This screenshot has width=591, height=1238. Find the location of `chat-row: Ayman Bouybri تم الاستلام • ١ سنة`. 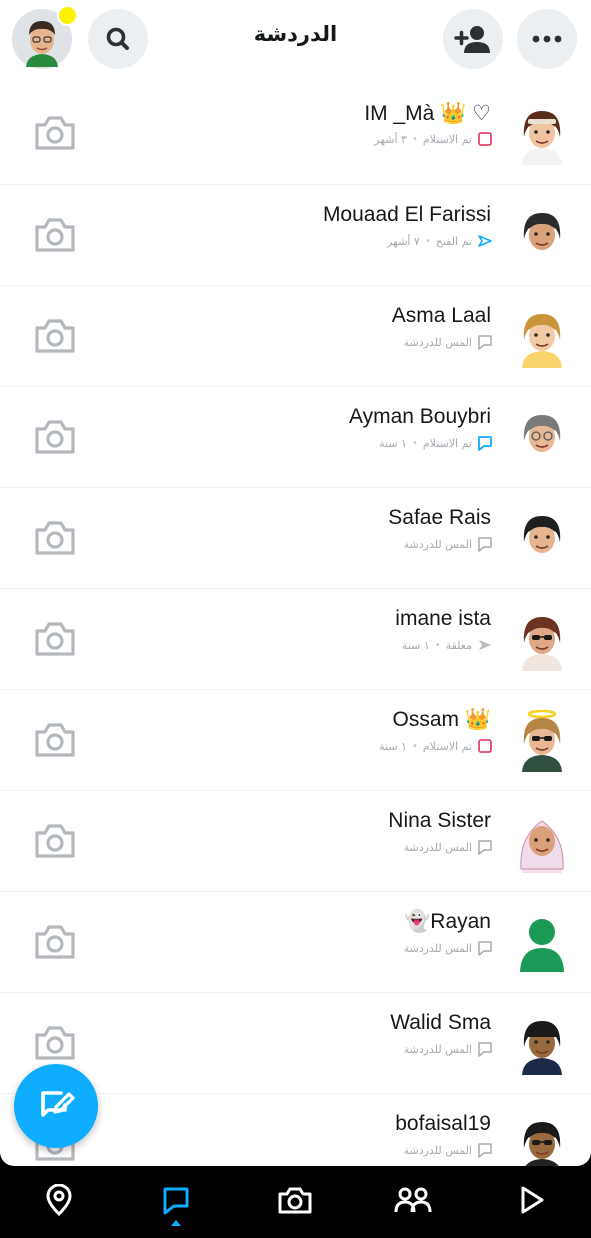

chat-row: Ayman Bouybri تم الاستلام • ١ سنة is located at coordinates (295, 436).